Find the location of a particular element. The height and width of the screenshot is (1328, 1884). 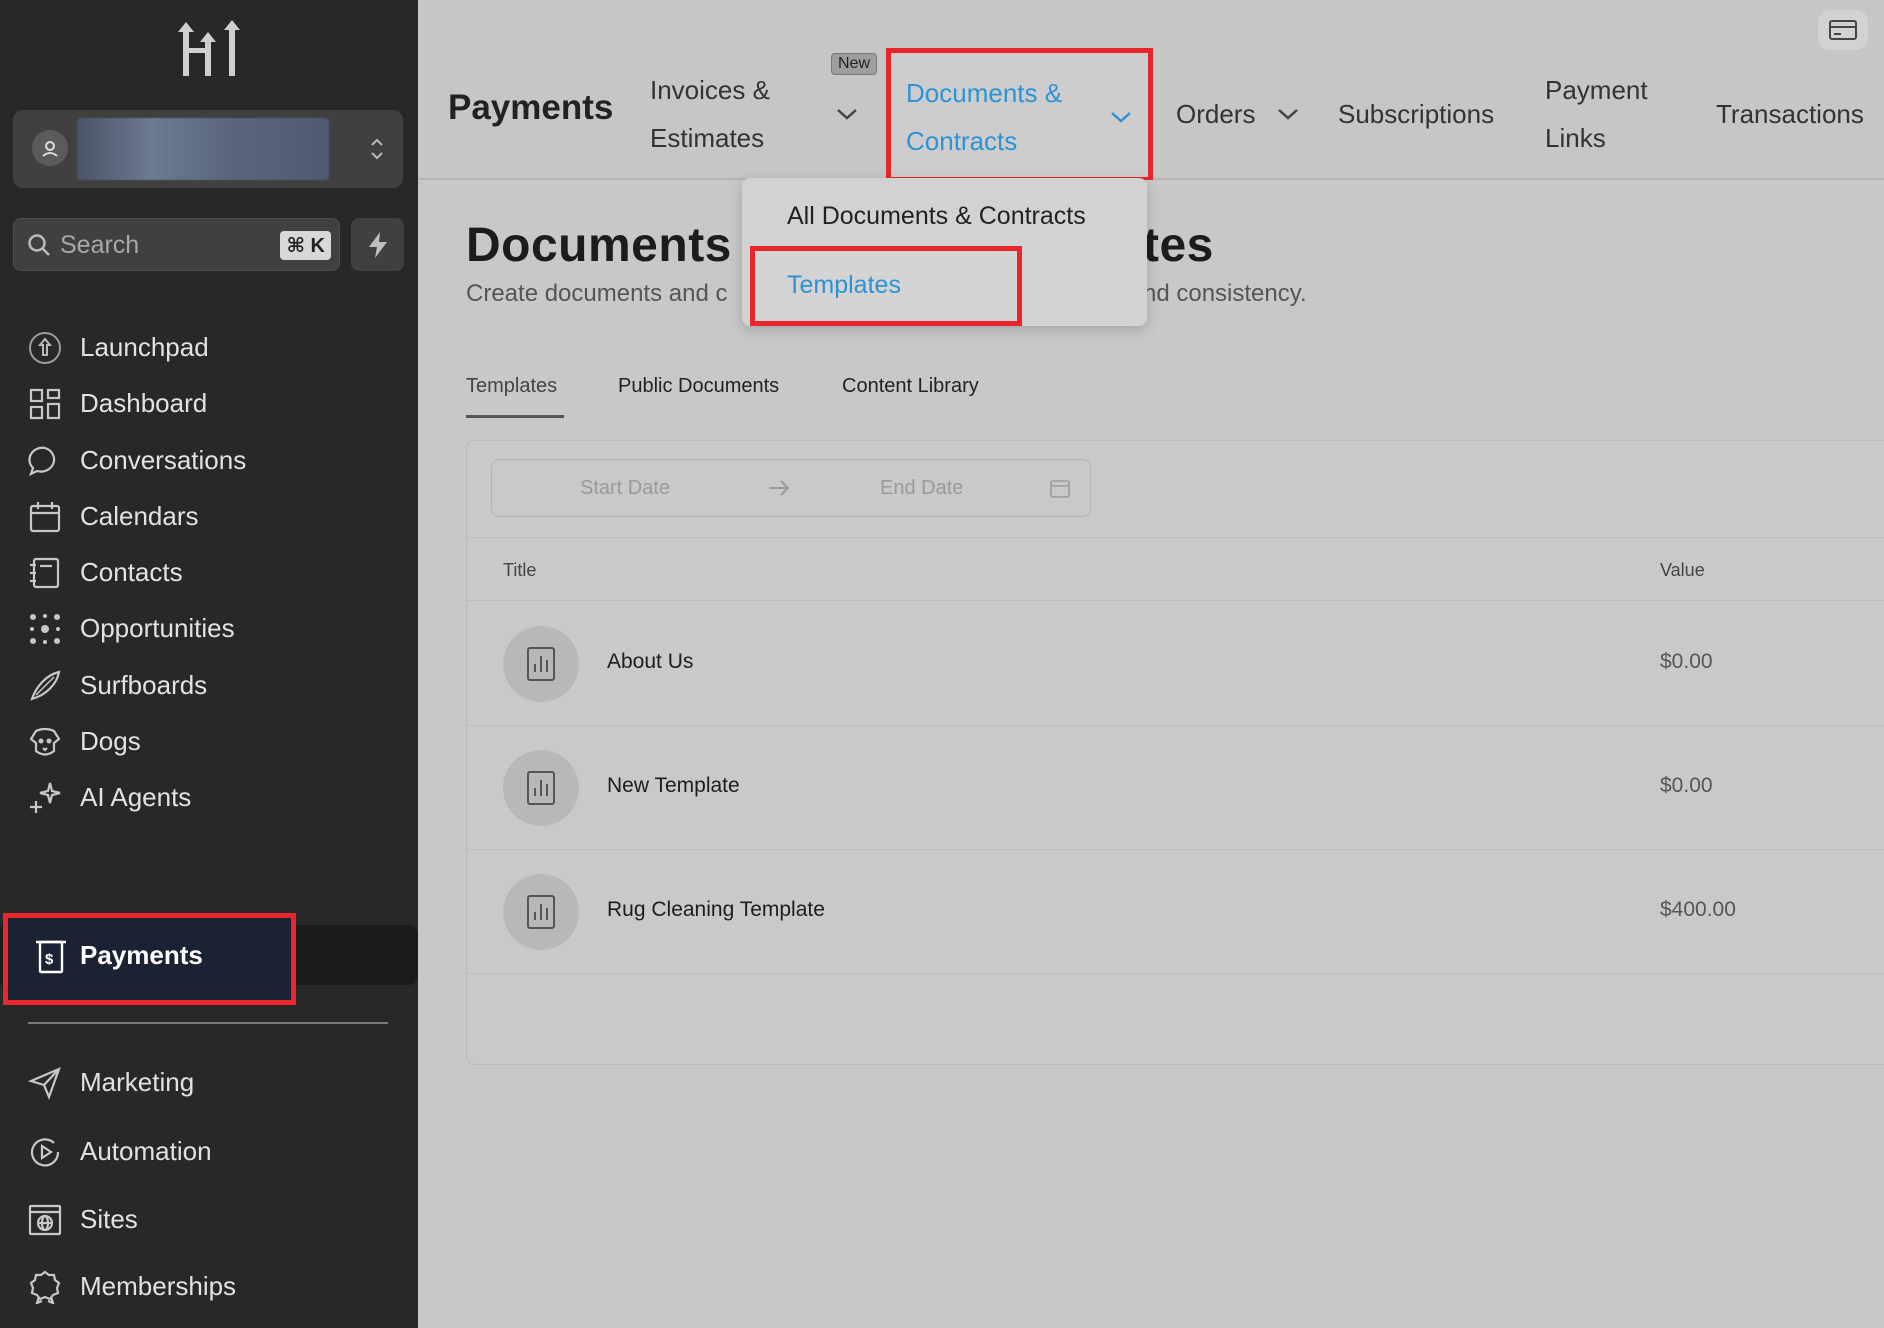

sidebar-item-opportunities: Opportunities is located at coordinates (209, 628).